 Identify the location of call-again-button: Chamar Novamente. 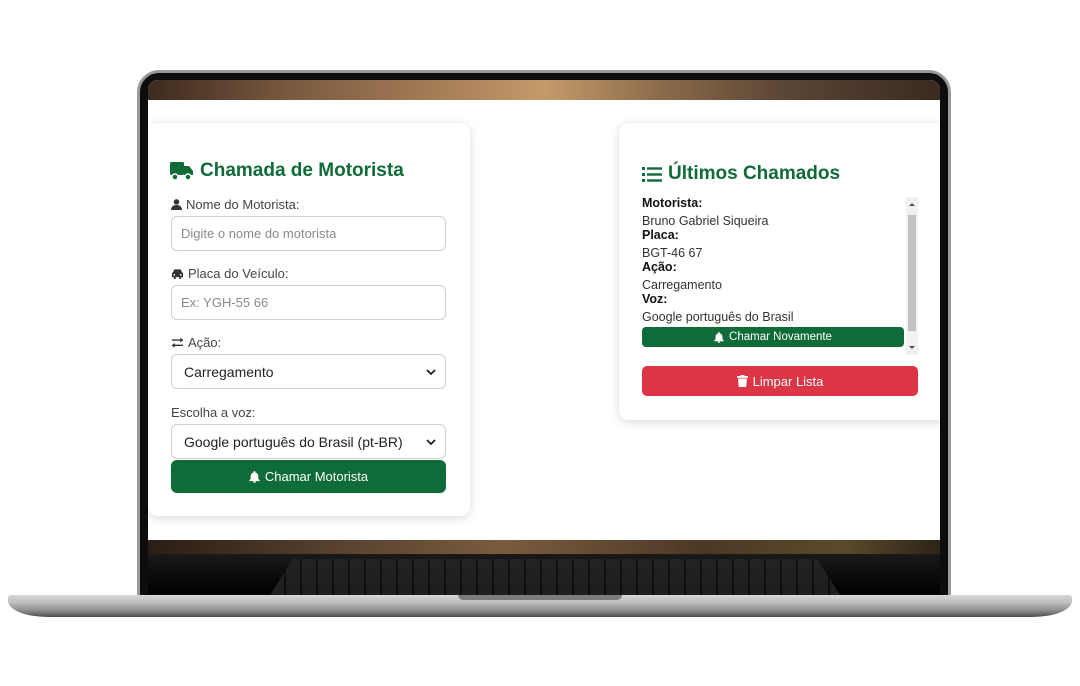
(773, 337).